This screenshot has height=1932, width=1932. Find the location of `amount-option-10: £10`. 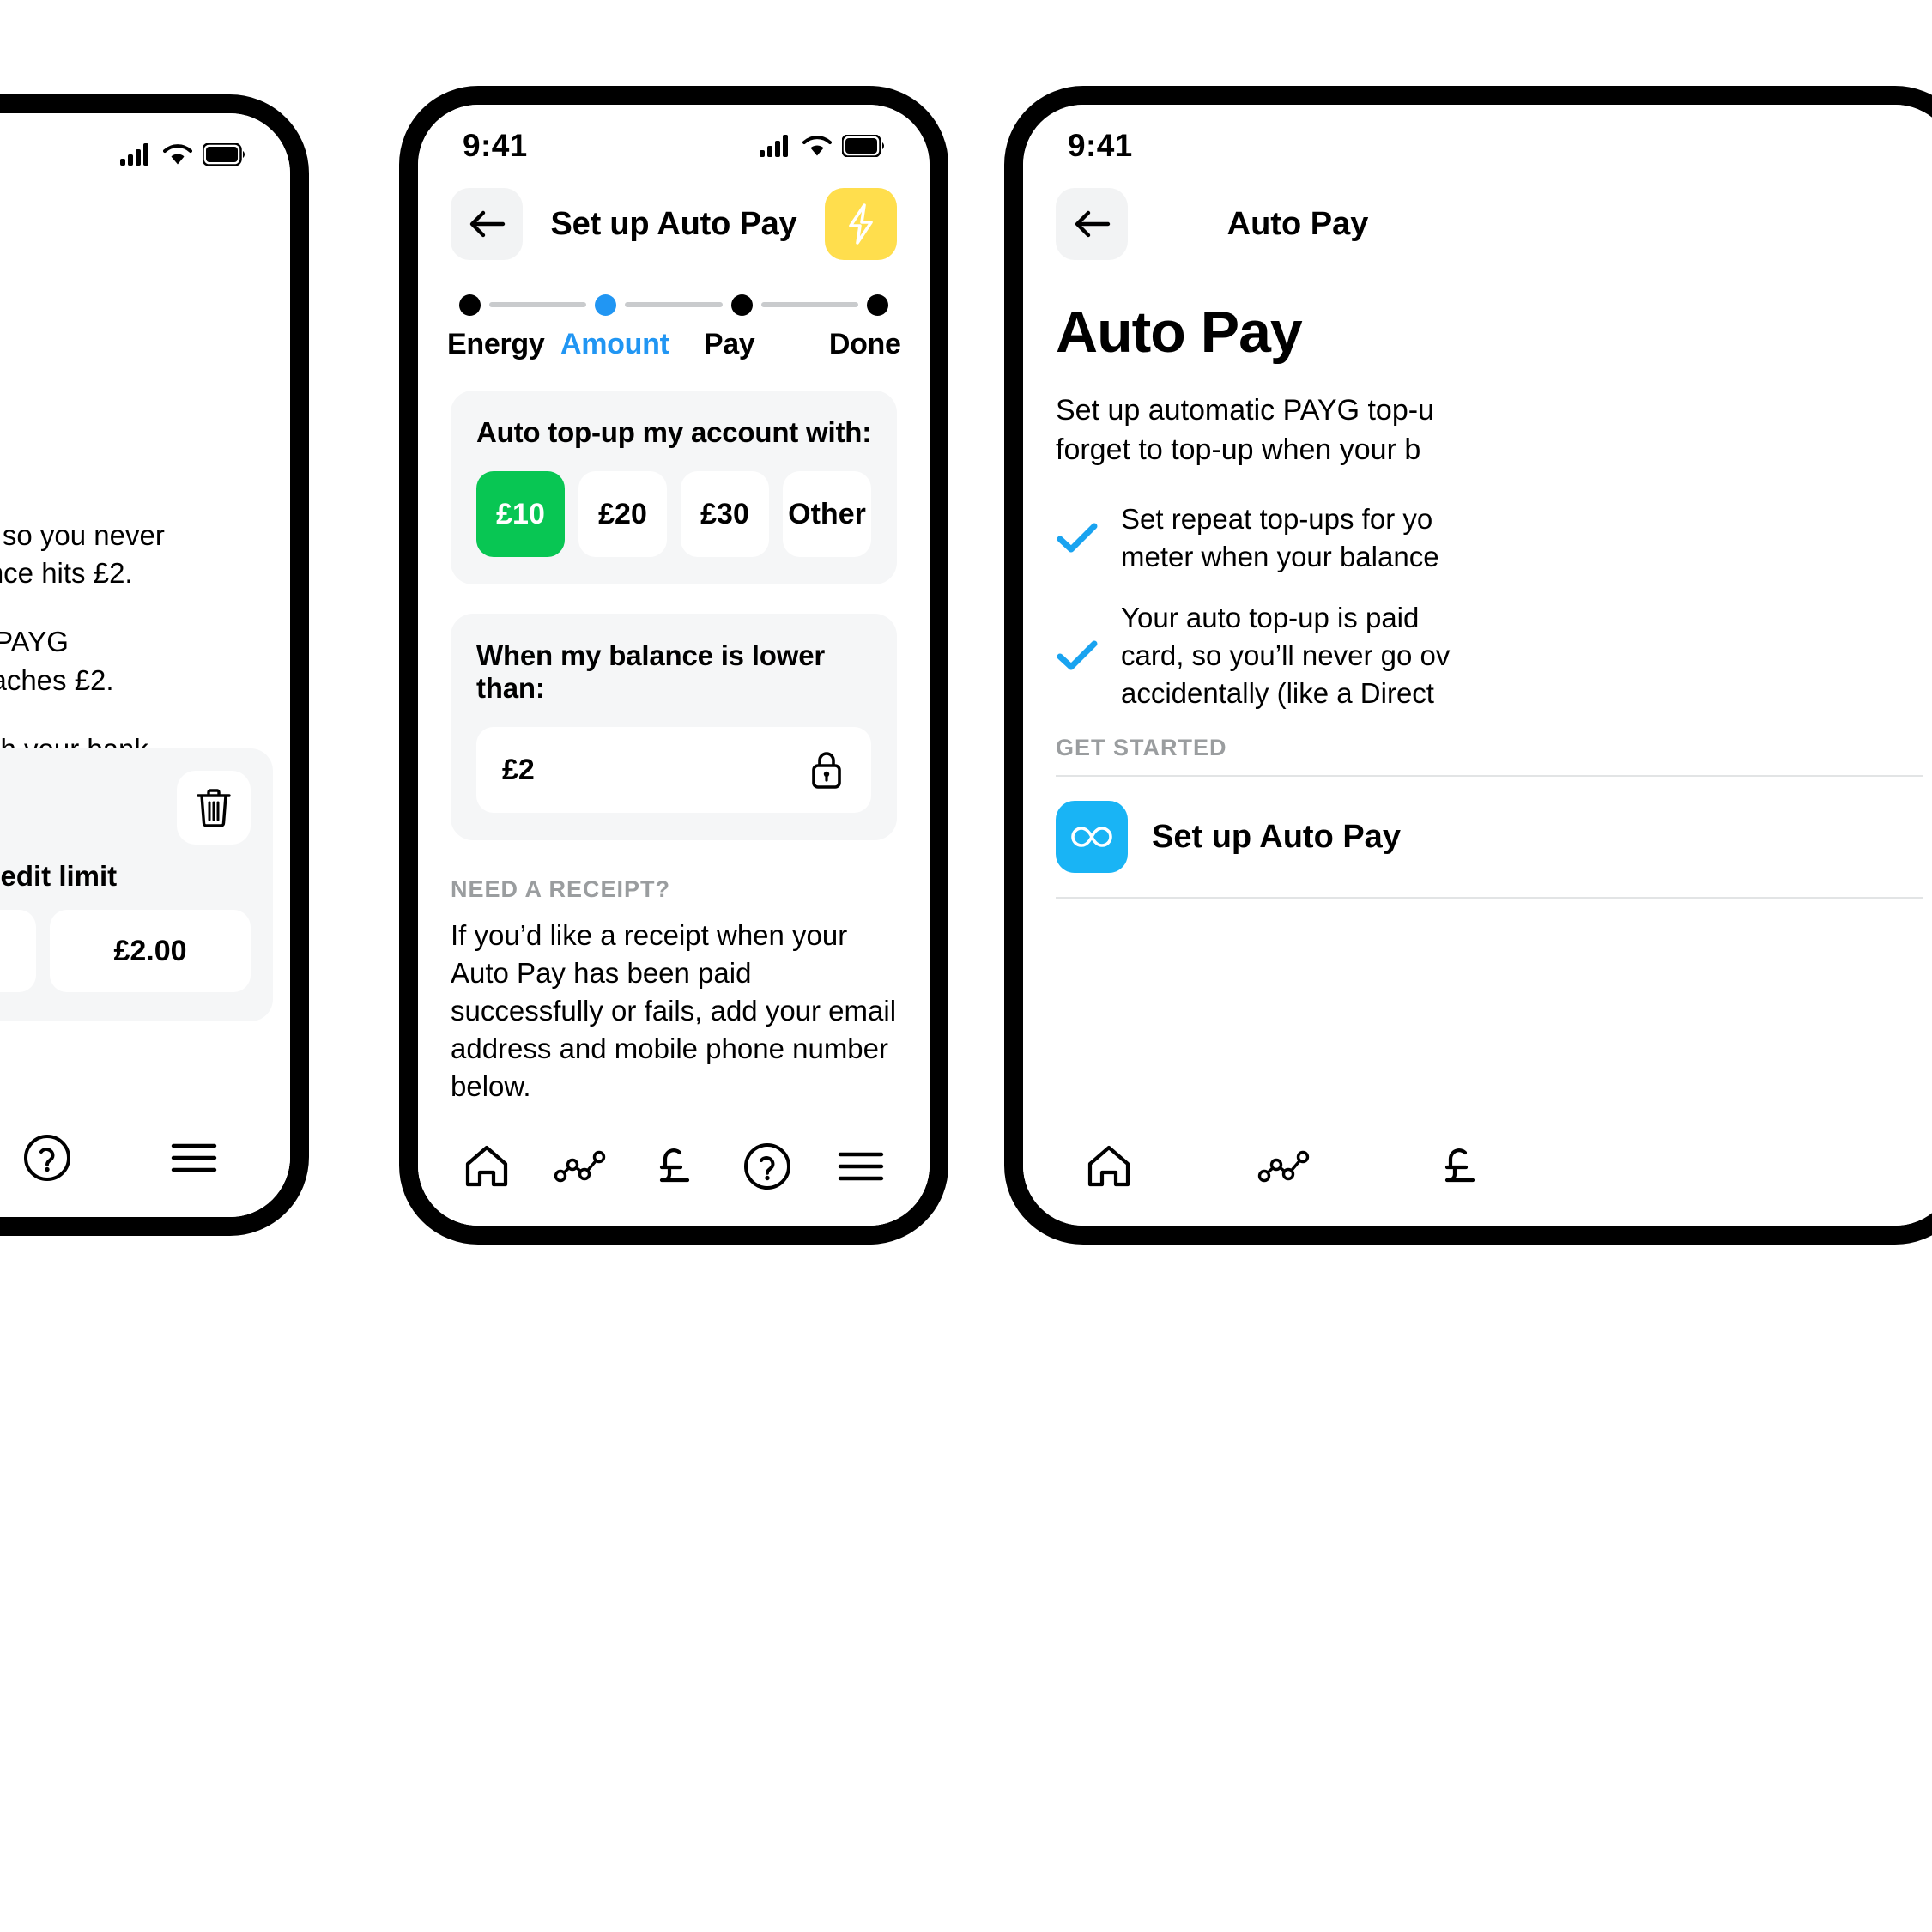

amount-option-10: £10 is located at coordinates (521, 514).